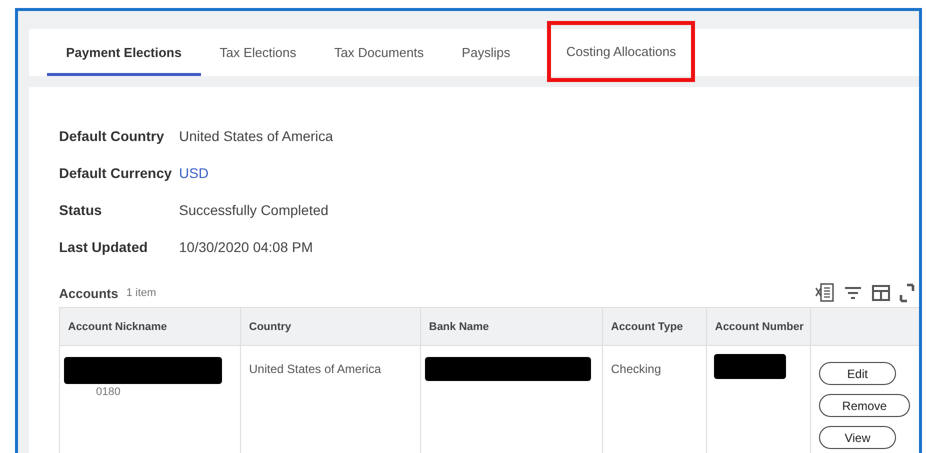 The height and width of the screenshot is (453, 926). I want to click on field-label: Default Country, so click(112, 136).